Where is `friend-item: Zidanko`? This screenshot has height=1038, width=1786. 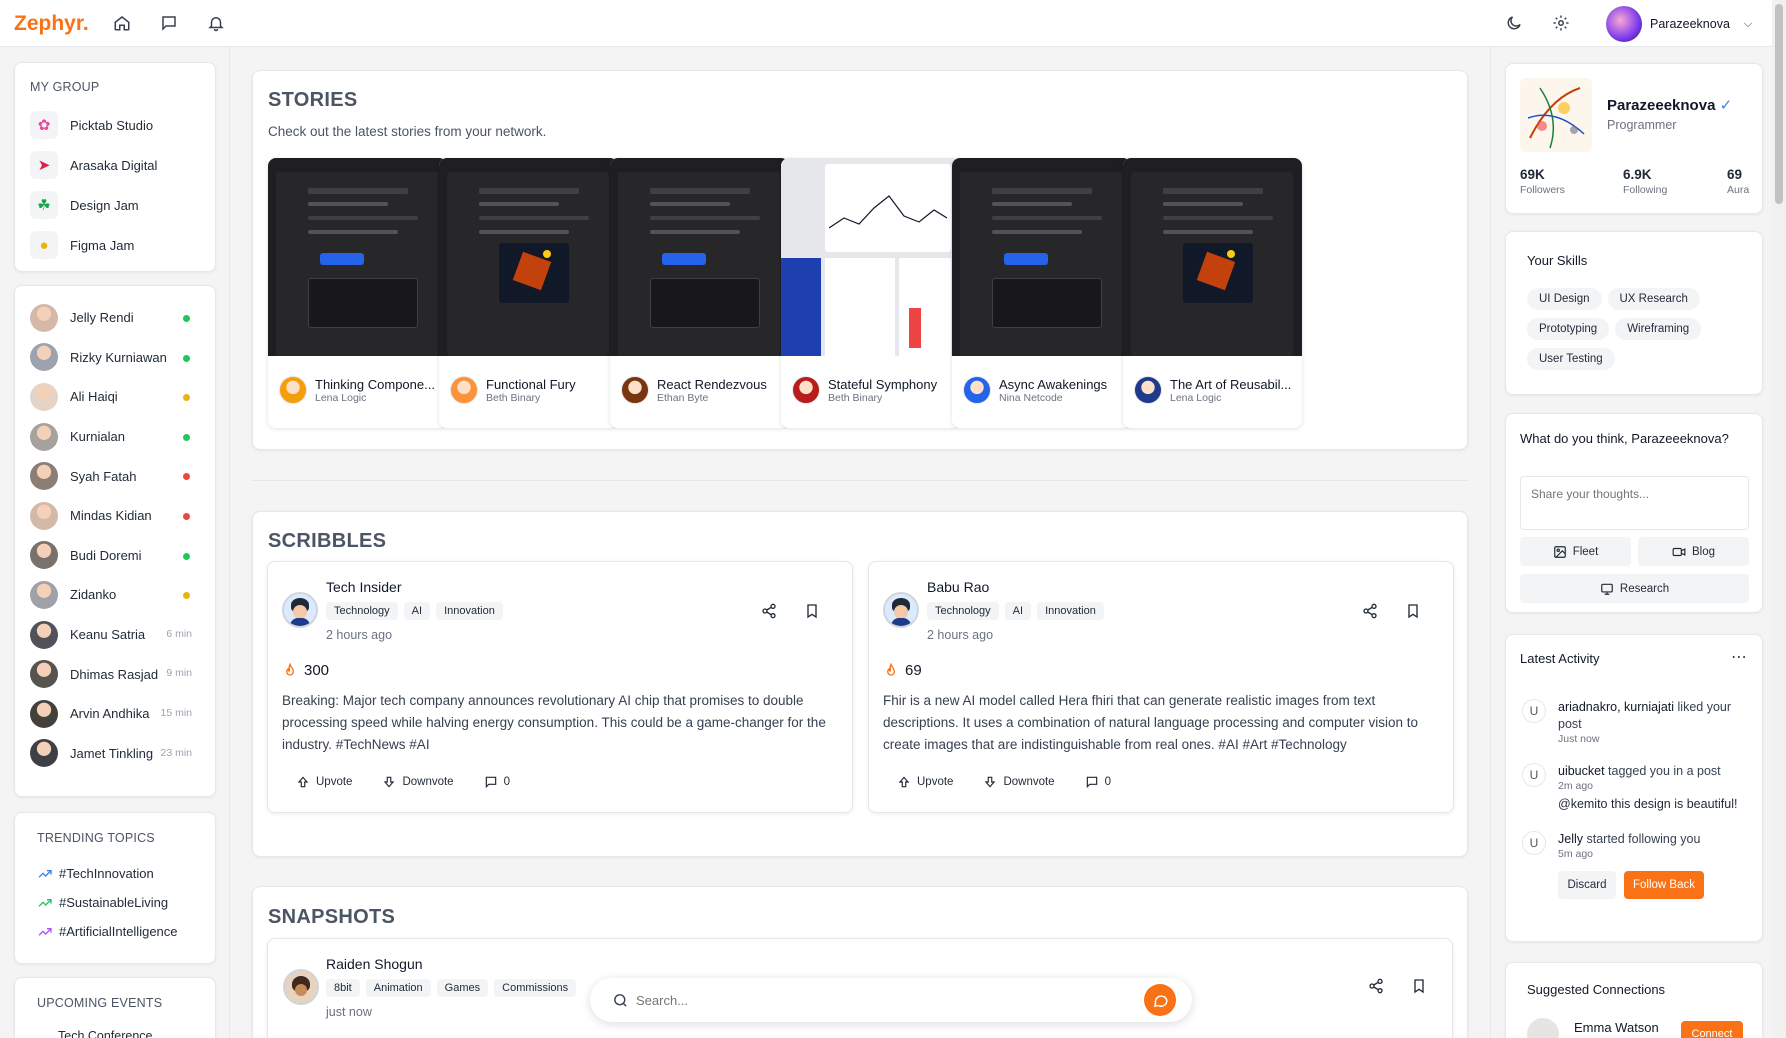
friend-item: Zidanko is located at coordinates (118, 595).